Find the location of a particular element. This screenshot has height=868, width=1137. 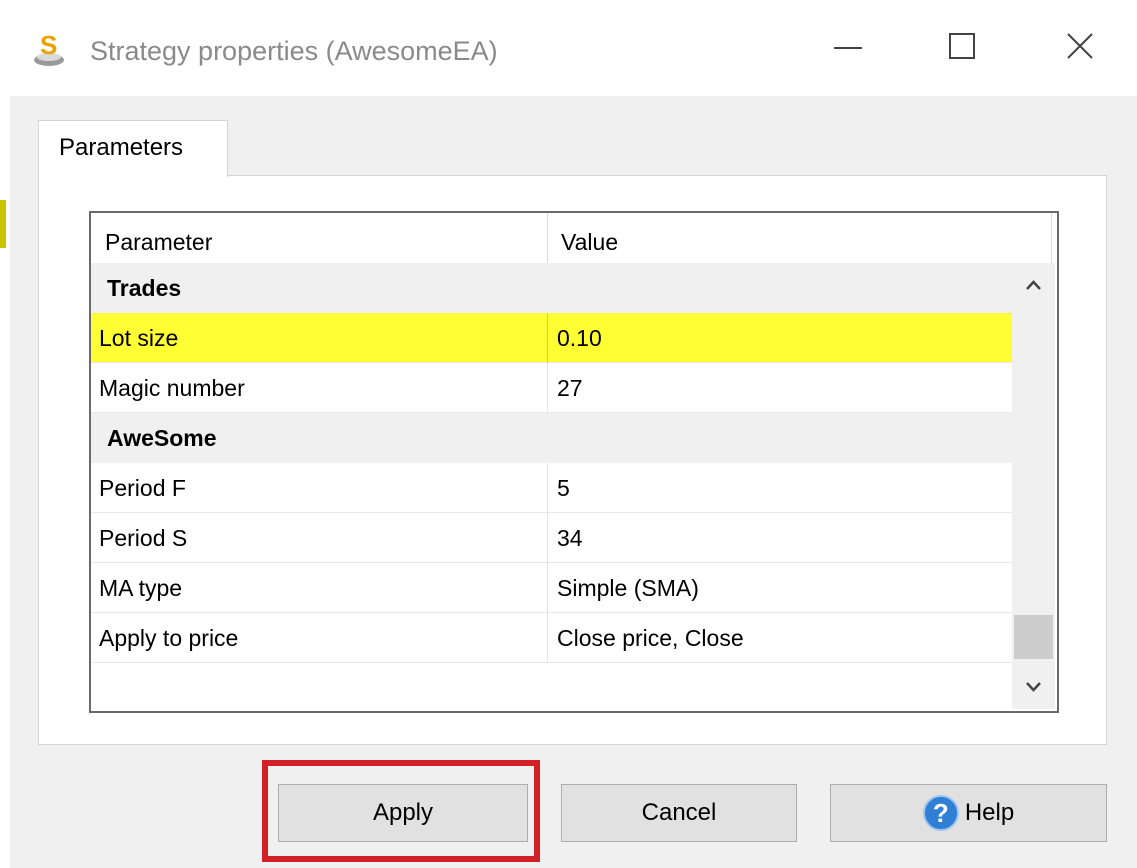

apply-label: Apply is located at coordinates (403, 812).